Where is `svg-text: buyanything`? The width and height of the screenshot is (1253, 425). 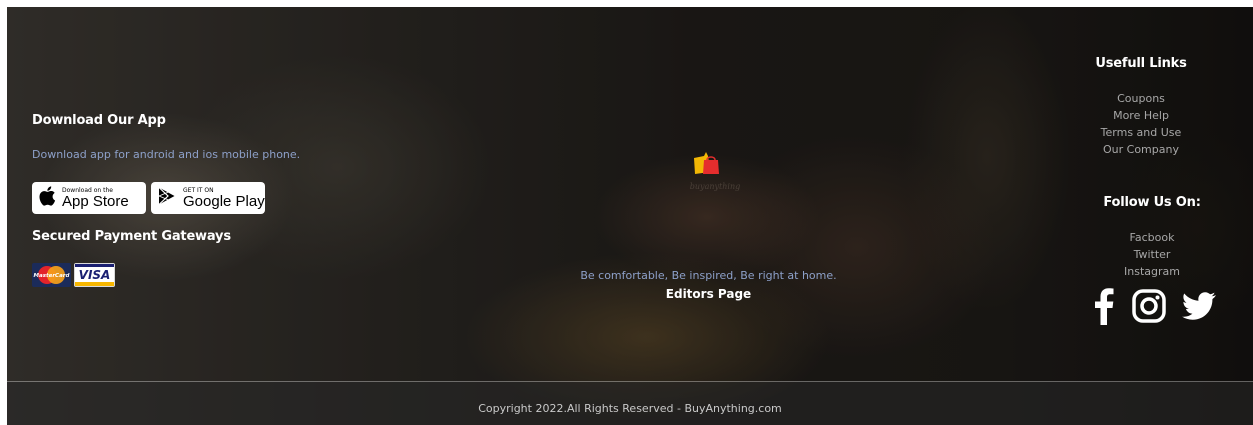
svg-text: buyanything is located at coordinates (715, 186).